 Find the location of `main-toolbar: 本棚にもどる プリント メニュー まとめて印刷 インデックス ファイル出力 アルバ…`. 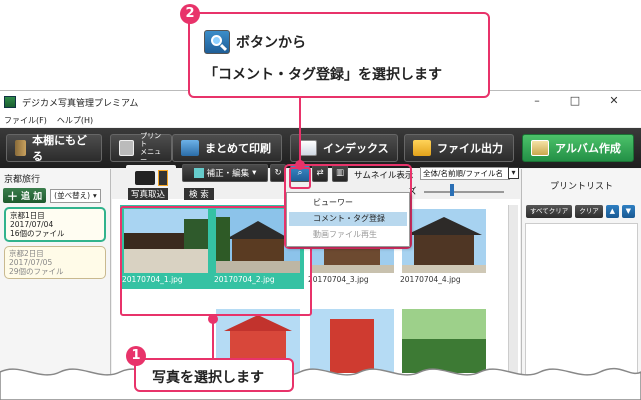

main-toolbar: 本棚にもどる プリント メニュー まとめて印刷 インデックス ファイル出力 アルバ… is located at coordinates (320, 148).